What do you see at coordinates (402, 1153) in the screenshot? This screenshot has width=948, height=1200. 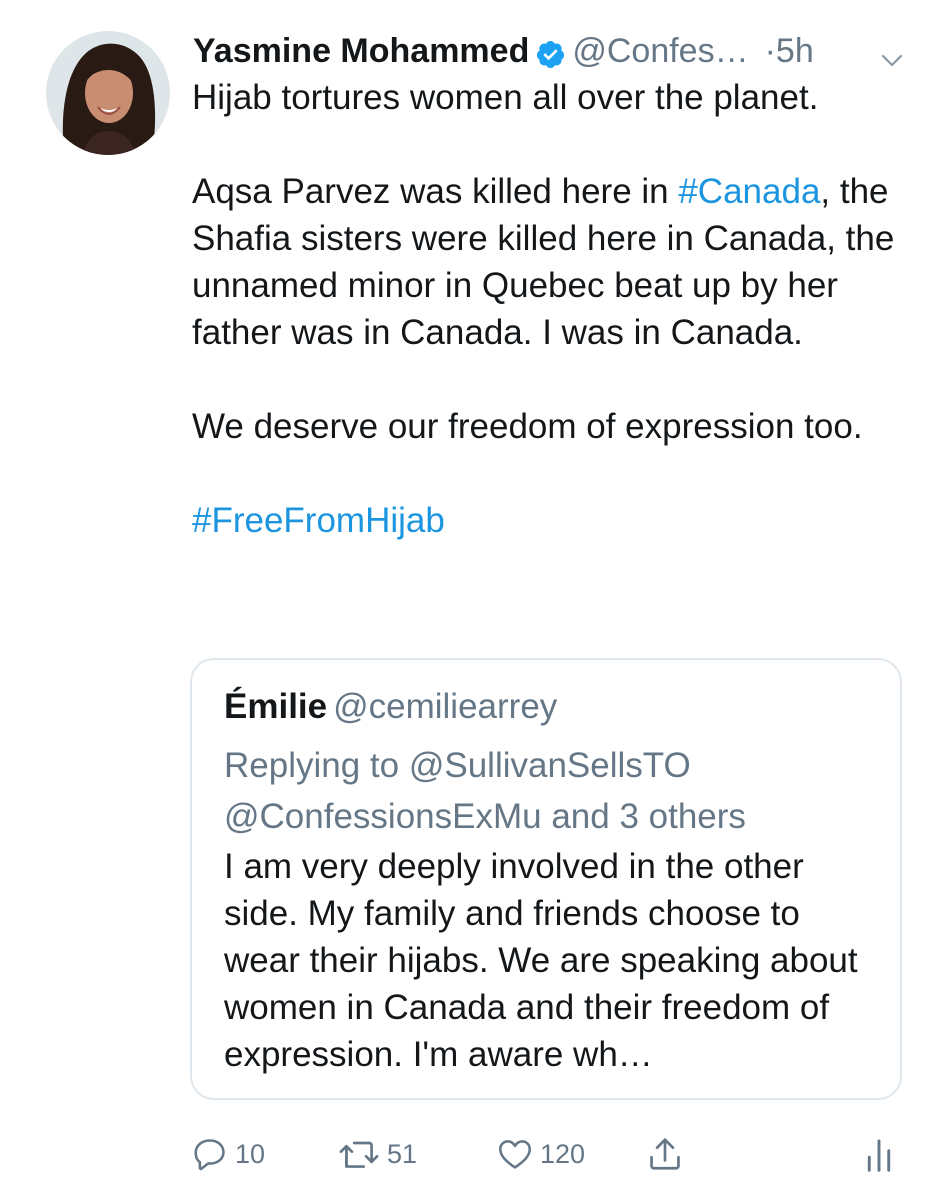 I see `retweet-count: 51` at bounding box center [402, 1153].